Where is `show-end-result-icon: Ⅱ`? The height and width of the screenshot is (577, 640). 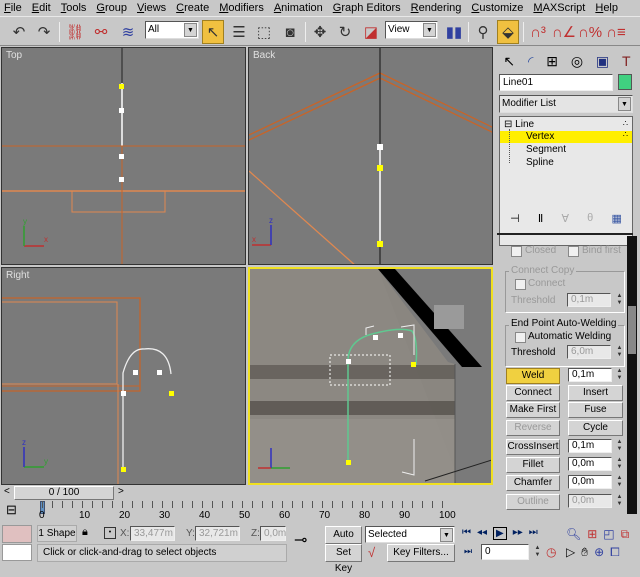
show-end-result-icon: Ⅱ is located at coordinates (540, 220).